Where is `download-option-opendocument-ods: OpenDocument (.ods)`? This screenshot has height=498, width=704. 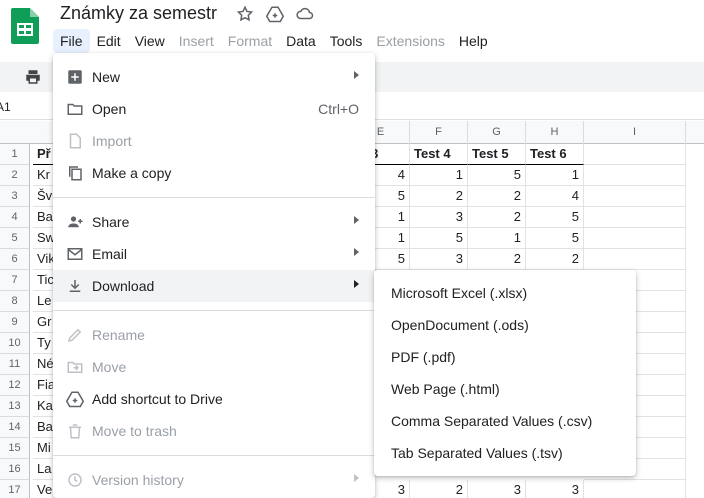
download-option-opendocument-ods: OpenDocument (.ods) is located at coordinates (505, 325).